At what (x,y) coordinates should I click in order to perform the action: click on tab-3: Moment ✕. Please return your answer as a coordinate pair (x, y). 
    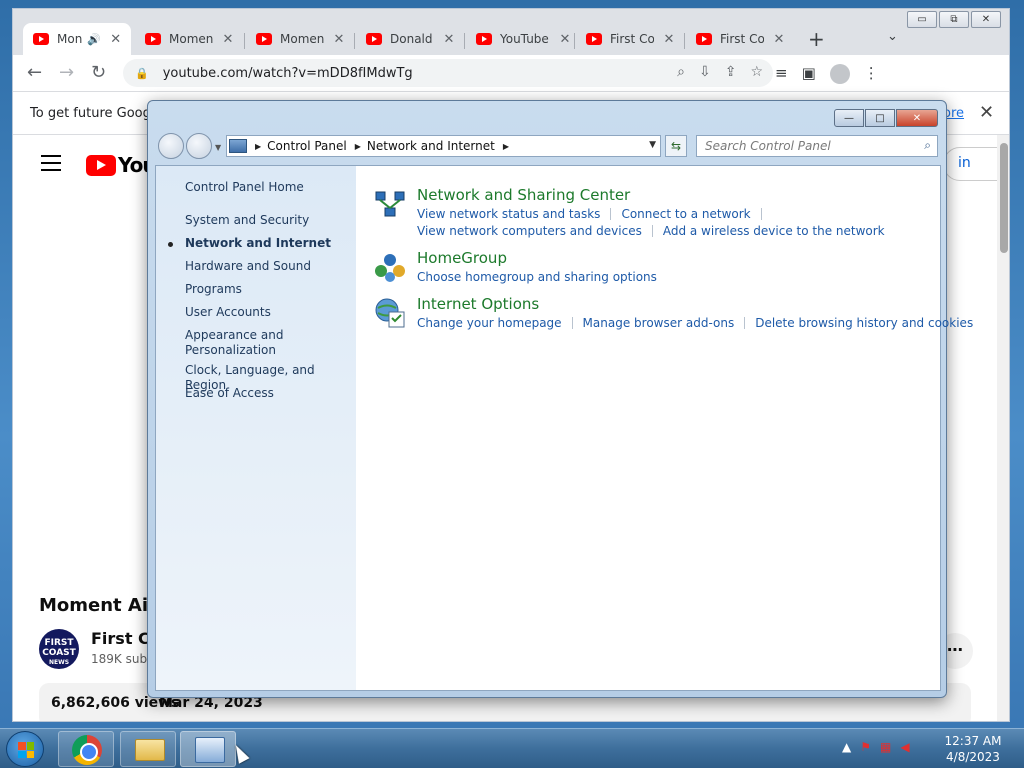
    Looking at the image, I should click on (300, 39).